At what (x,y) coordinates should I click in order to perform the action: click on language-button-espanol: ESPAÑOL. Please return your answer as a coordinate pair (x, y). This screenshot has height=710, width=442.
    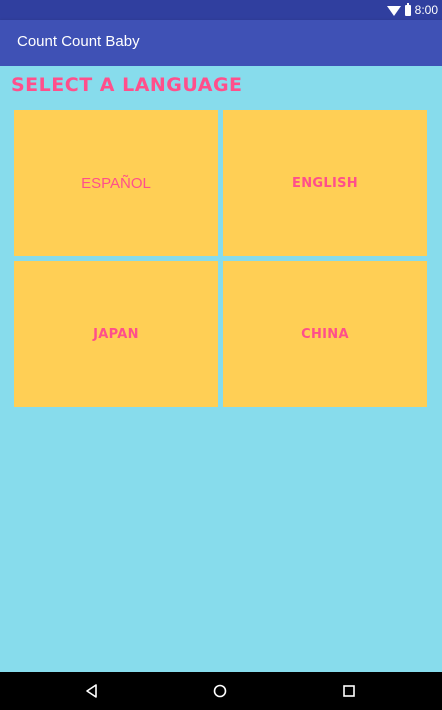
    Looking at the image, I should click on (116, 183).